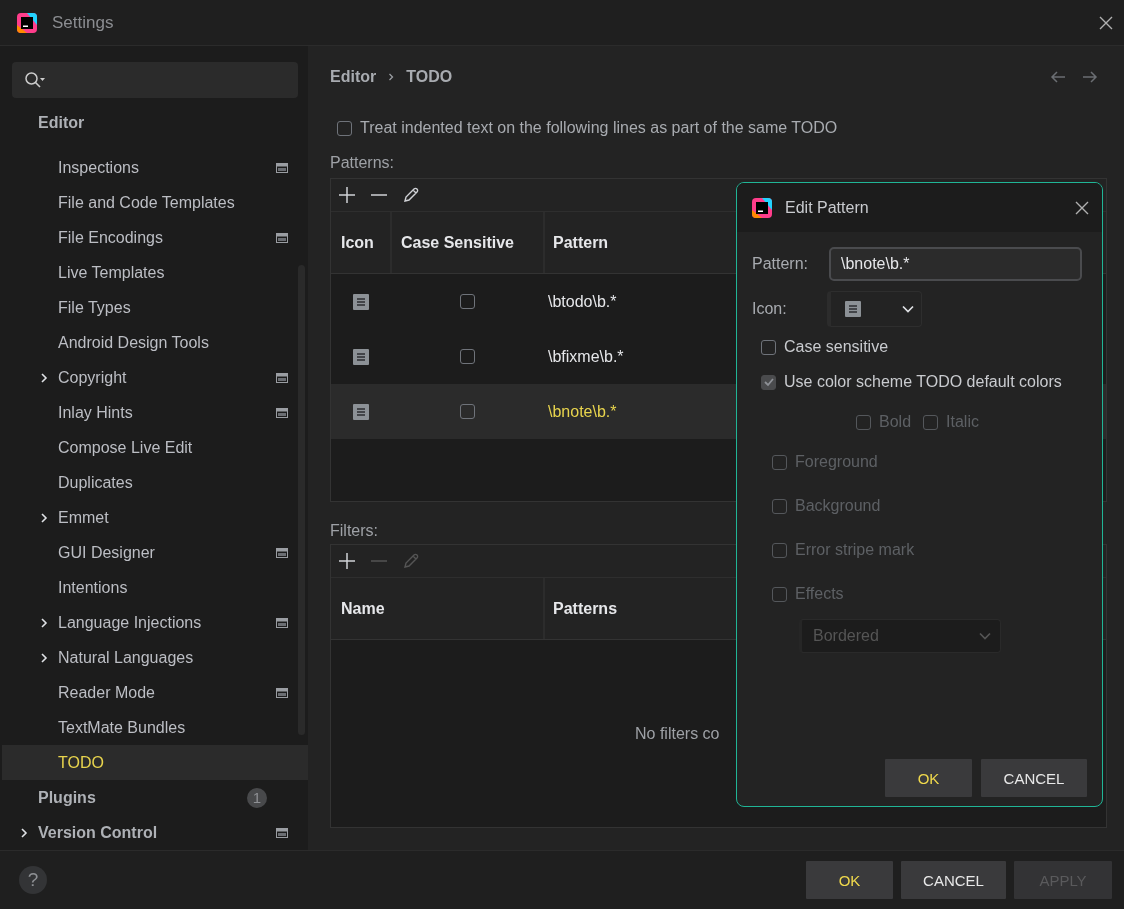 The image size is (1124, 909). Describe the element at coordinates (154, 552) in the screenshot. I see `sidebar-item: GUI Designer` at that location.